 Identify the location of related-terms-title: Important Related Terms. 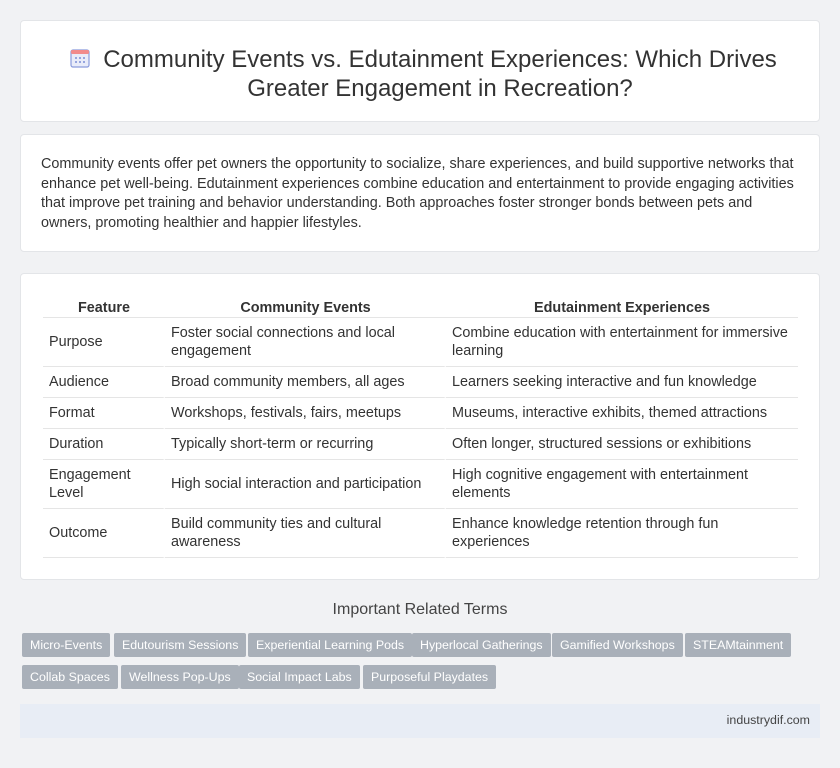
(420, 609).